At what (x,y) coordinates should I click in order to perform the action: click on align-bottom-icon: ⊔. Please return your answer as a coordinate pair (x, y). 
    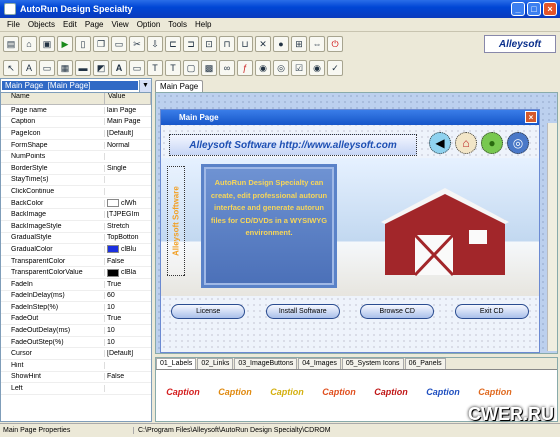
    Looking at the image, I should click on (245, 44).